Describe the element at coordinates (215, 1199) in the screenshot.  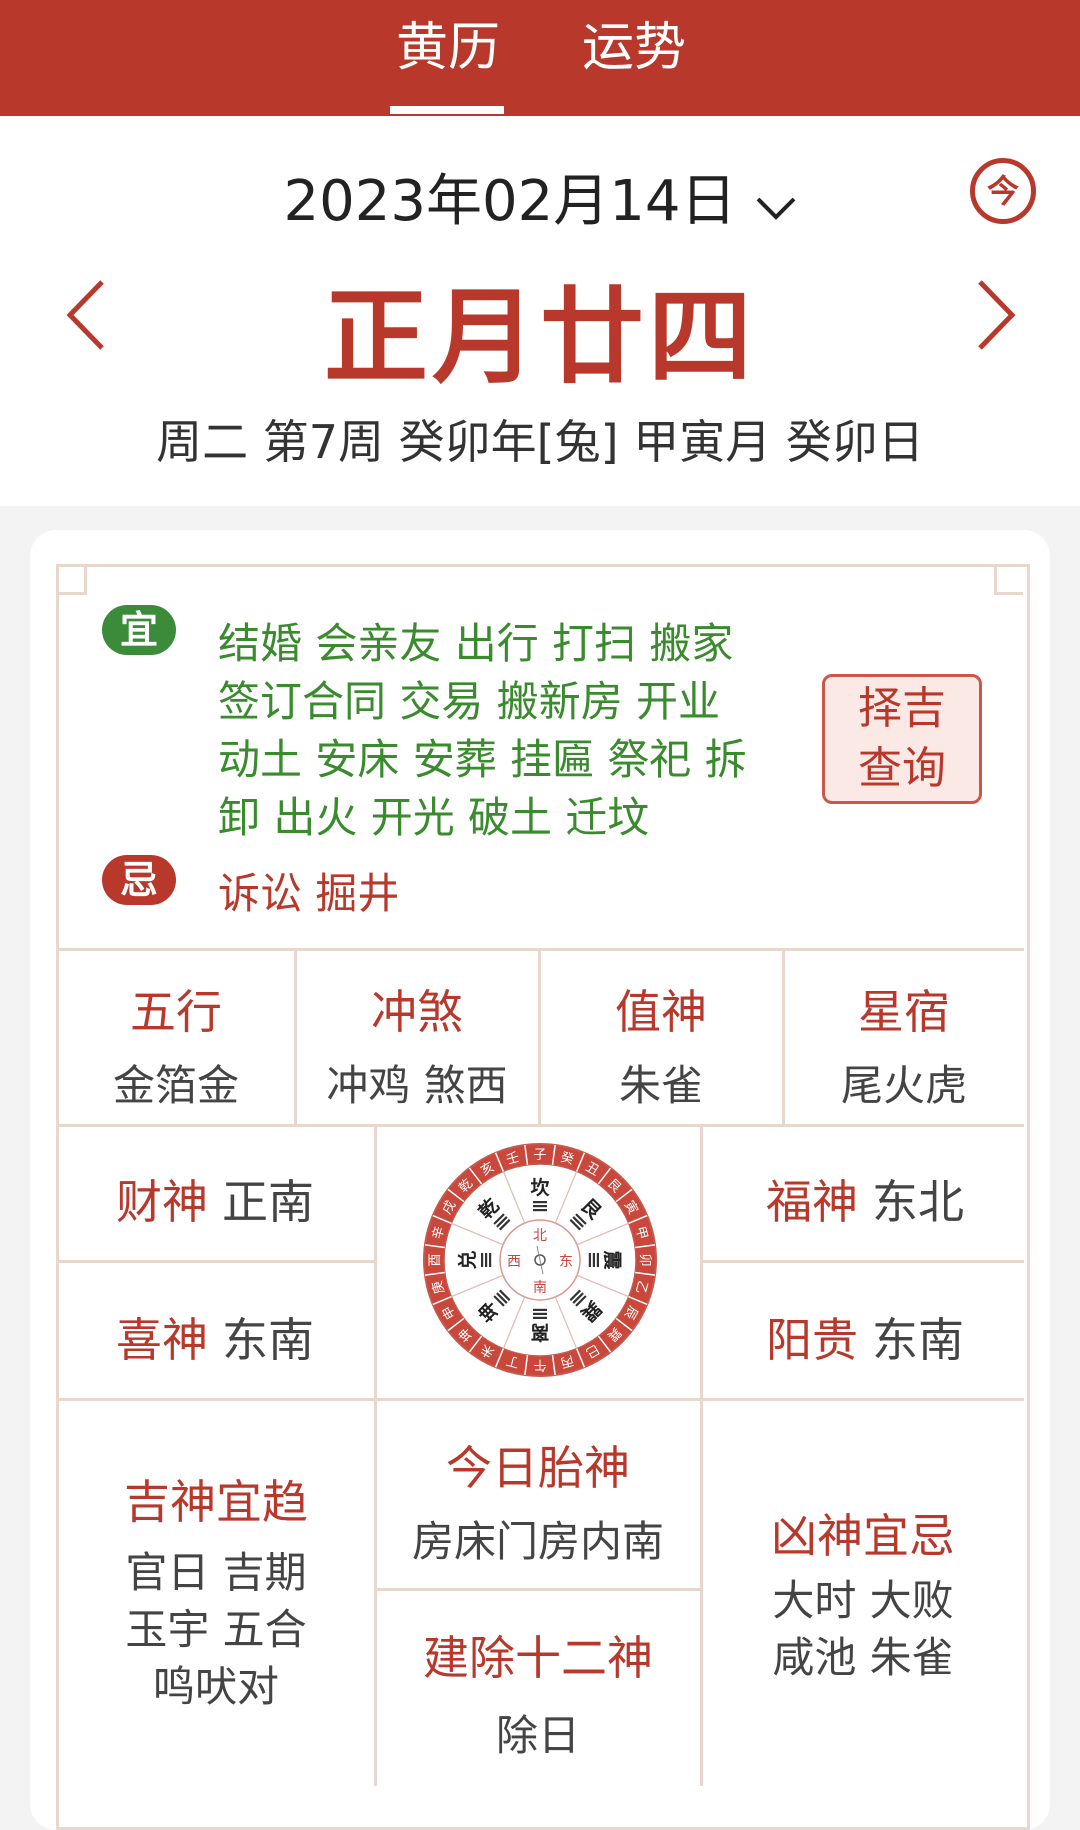
I see `caishen-item: 财神 正南` at that location.